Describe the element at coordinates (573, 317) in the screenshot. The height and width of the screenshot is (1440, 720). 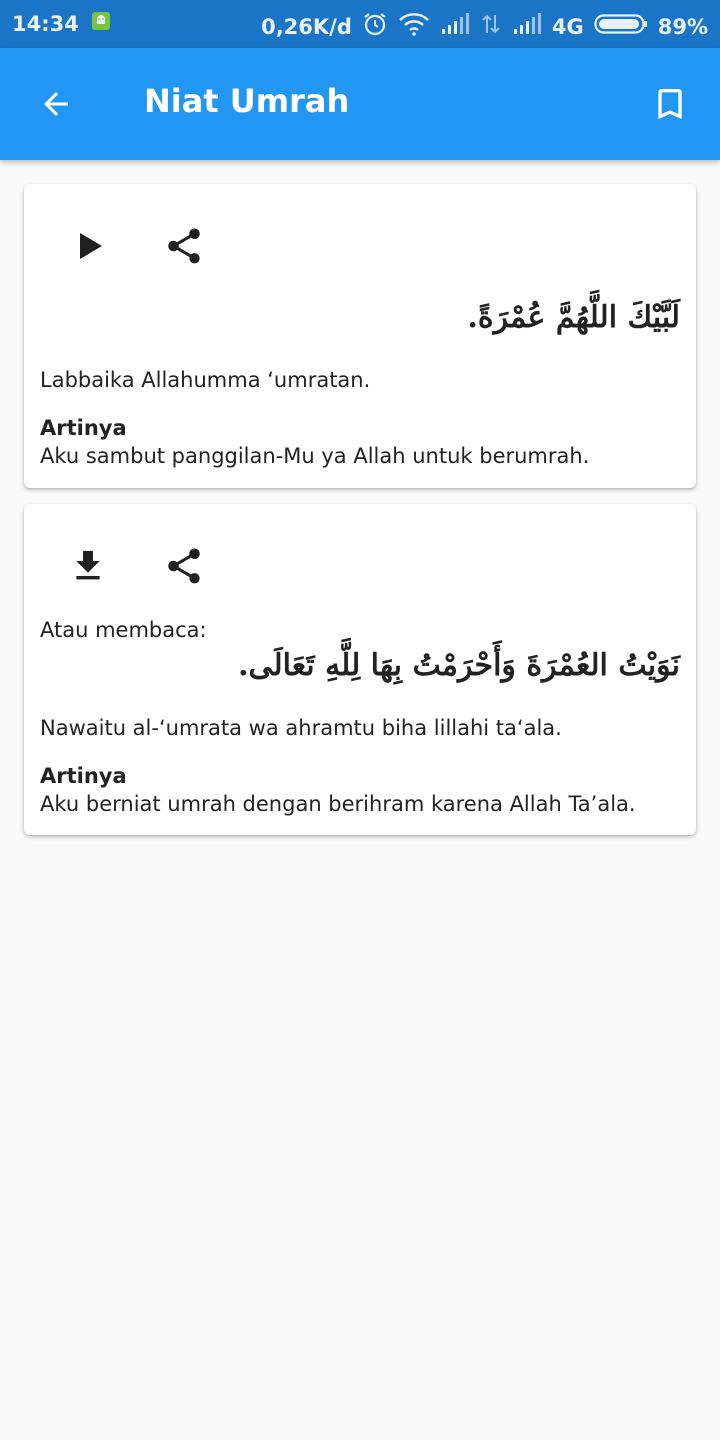
I see `arabic-text: لَبَّيْكَ اللَّهُمَّ عُمْرَةً.` at that location.